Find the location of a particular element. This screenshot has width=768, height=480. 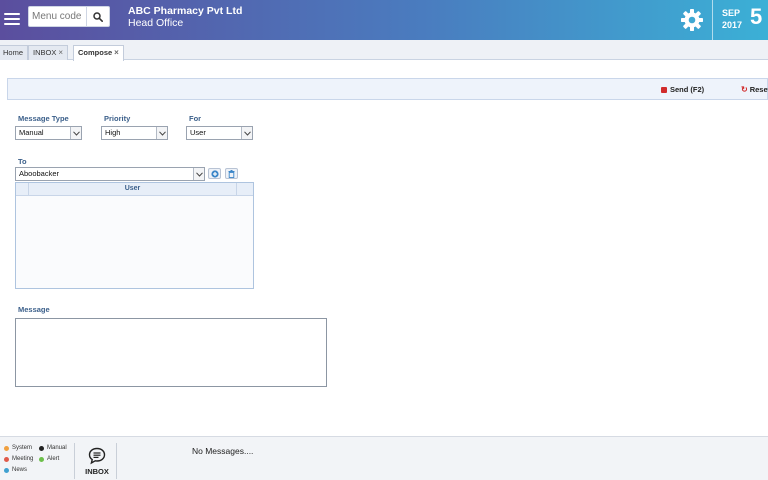

chat-icon is located at coordinates (97, 456).